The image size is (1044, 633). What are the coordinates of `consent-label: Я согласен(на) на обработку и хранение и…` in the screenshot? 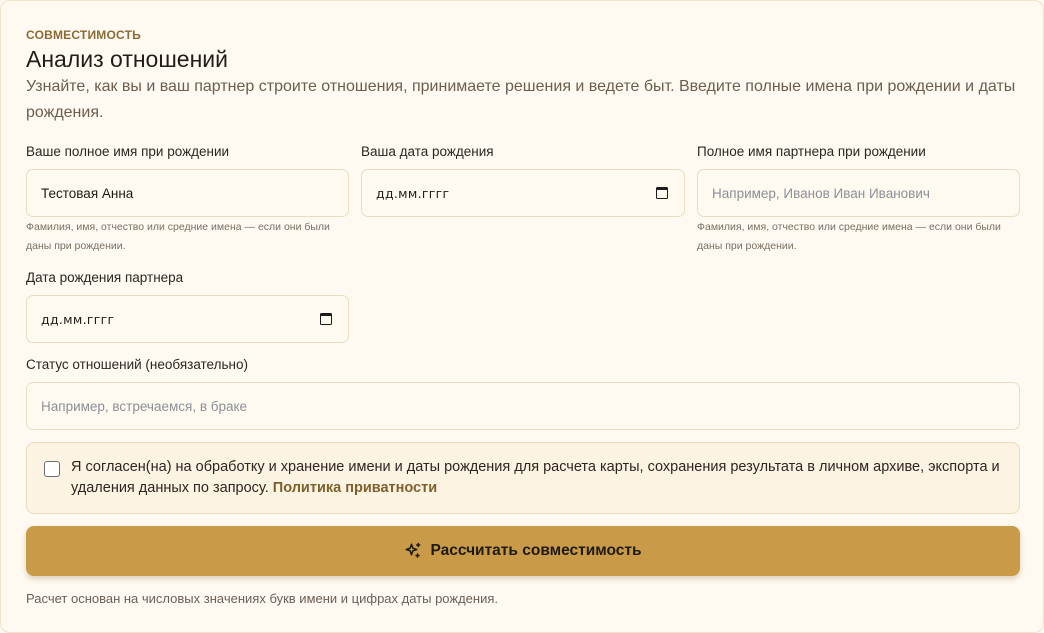 It's located at (535, 477).